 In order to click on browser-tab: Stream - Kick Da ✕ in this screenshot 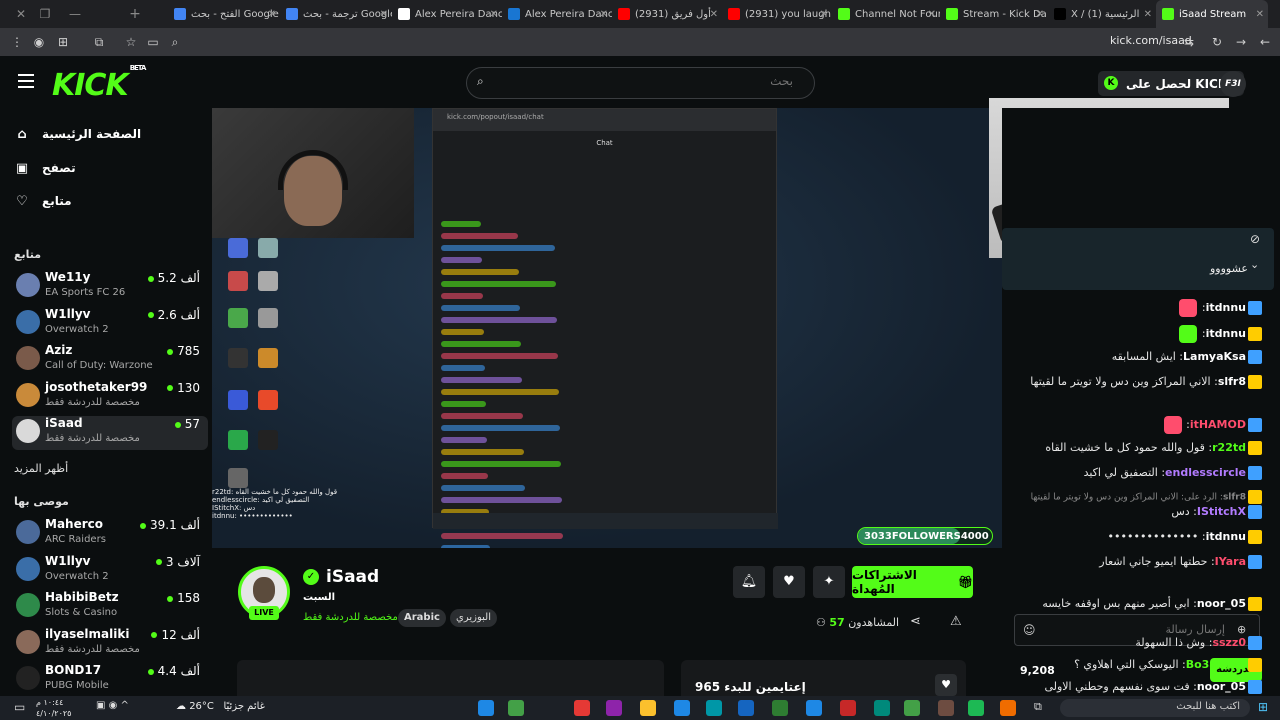, I will do `click(994, 14)`.